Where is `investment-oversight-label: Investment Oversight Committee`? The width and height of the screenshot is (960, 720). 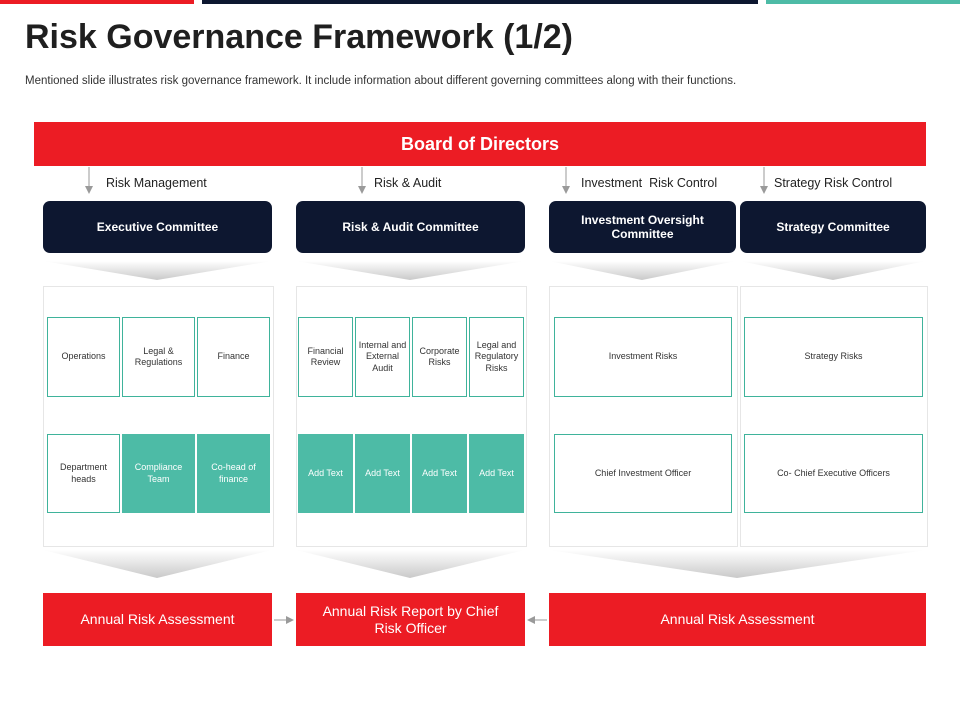 investment-oversight-label: Investment Oversight Committee is located at coordinates (642, 226).